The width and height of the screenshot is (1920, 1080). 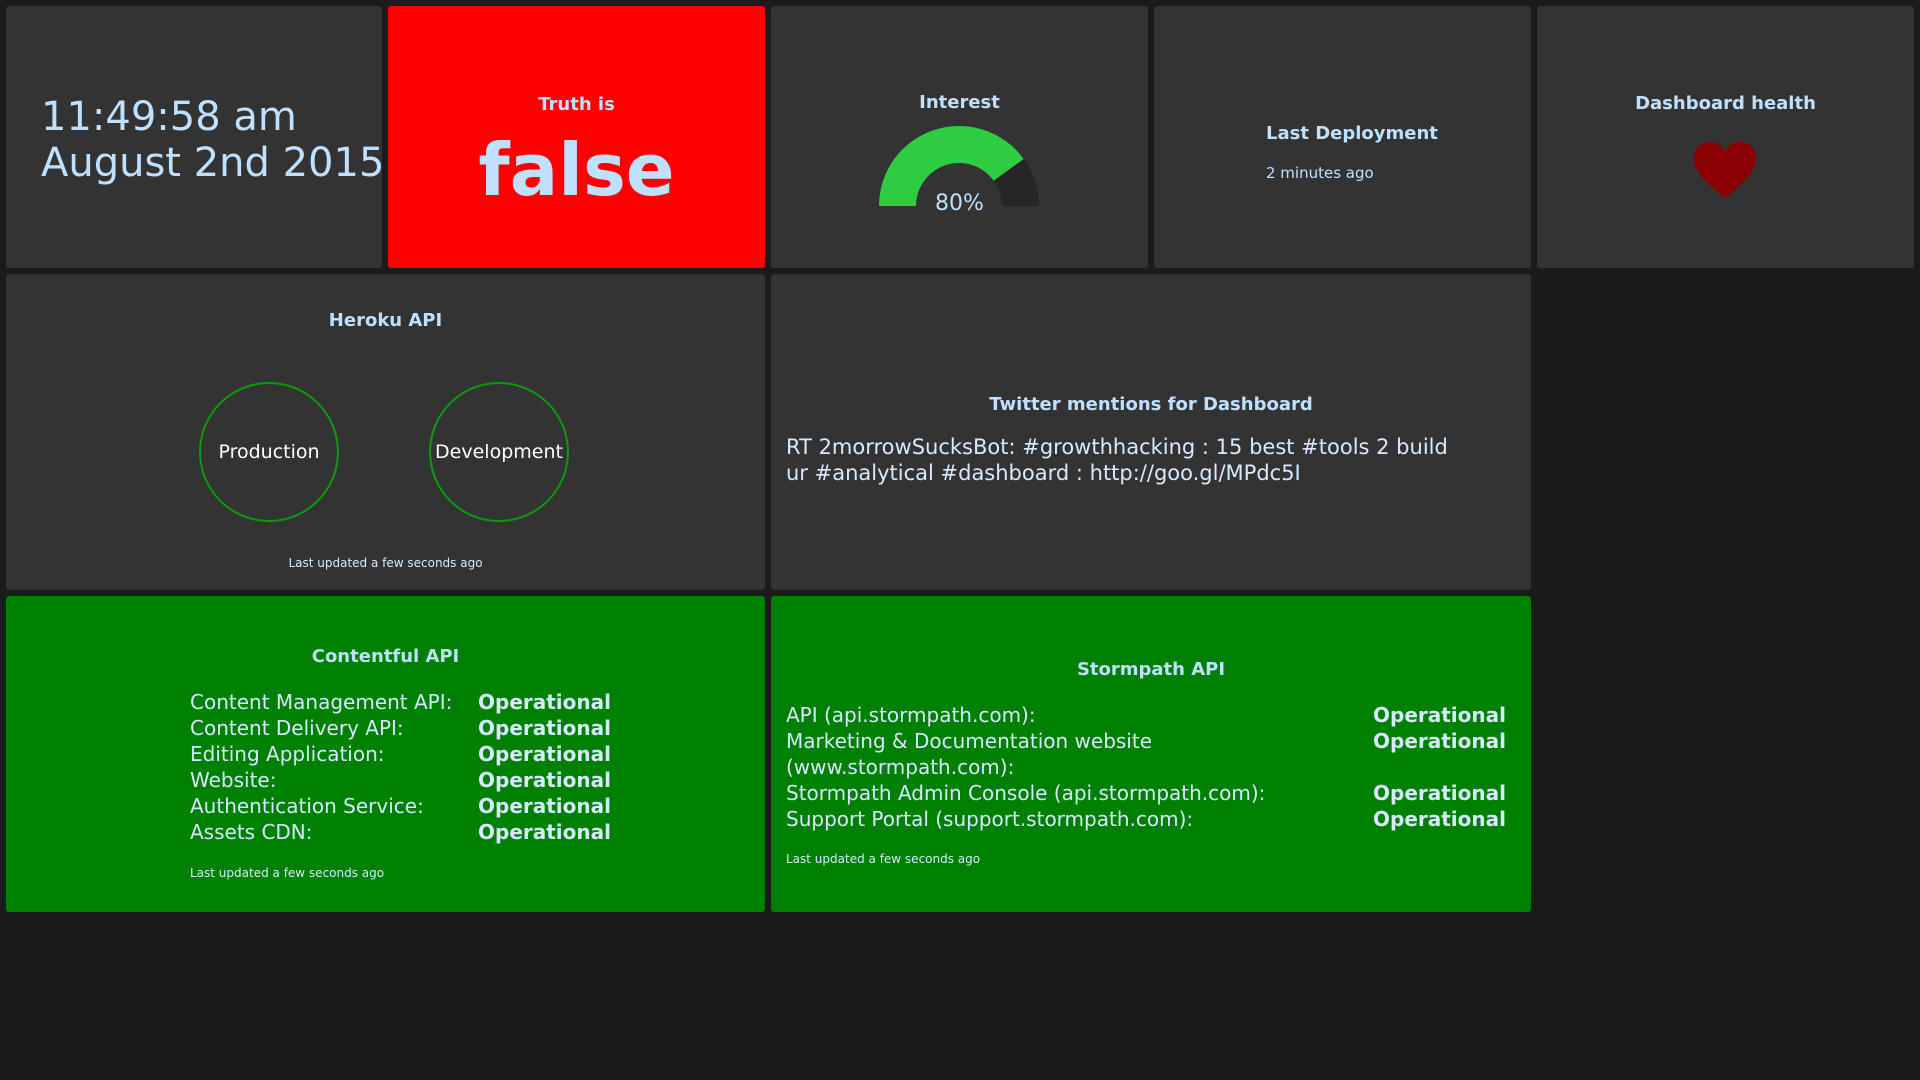 I want to click on twitter-title: Twitter mentions for Dashboard, so click(x=1151, y=404).